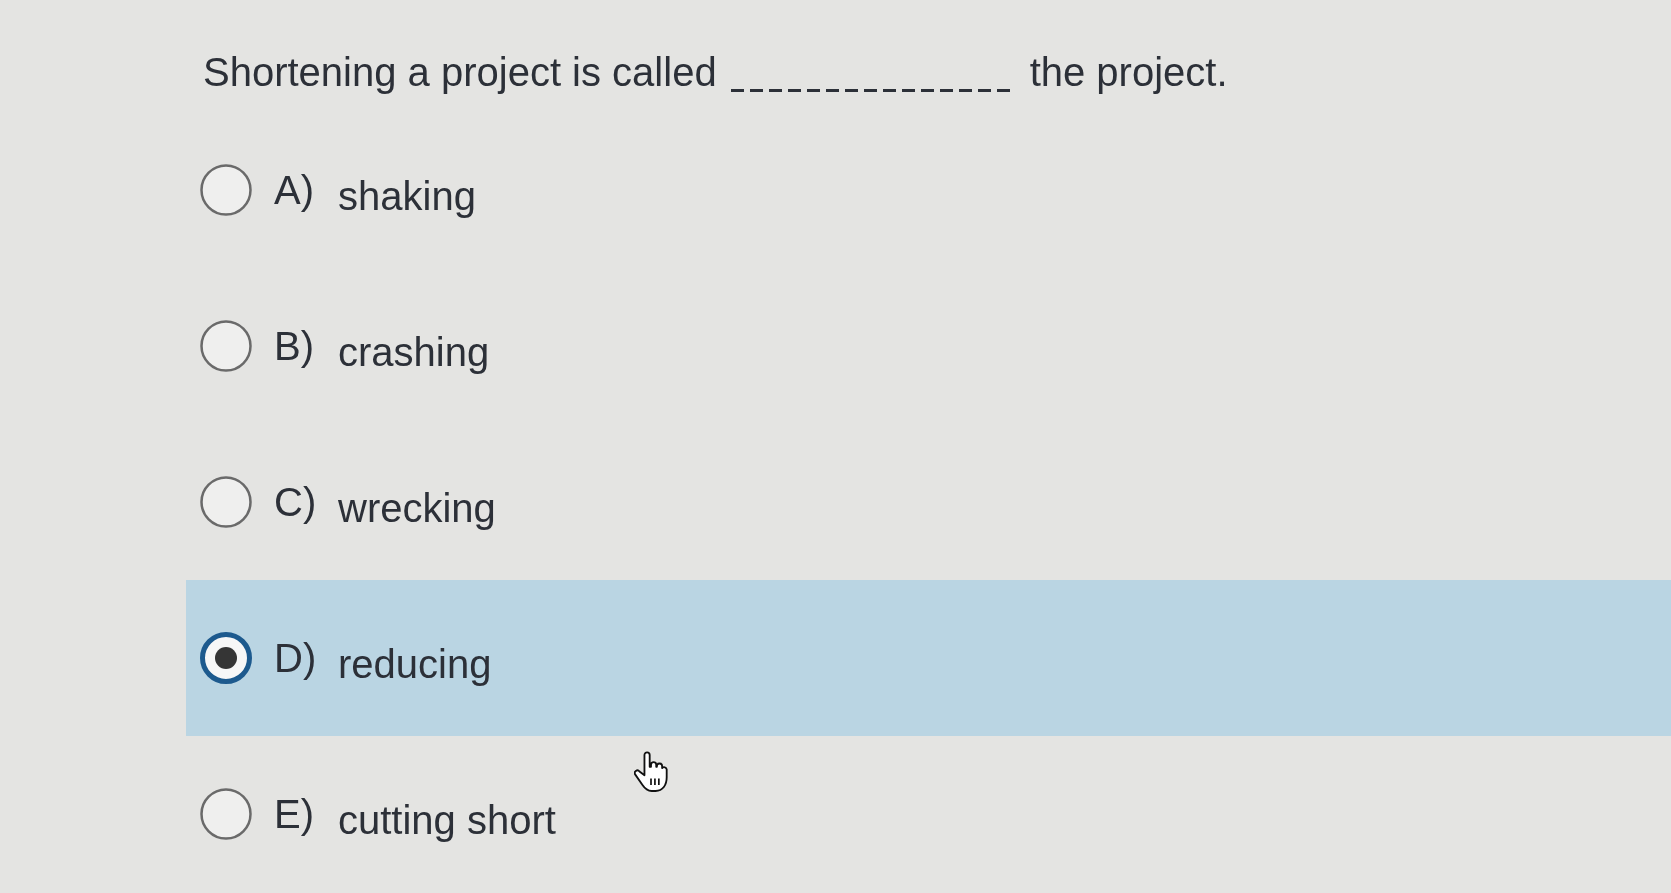 Image resolution: width=1671 pixels, height=893 pixels. What do you see at coordinates (417, 508) in the screenshot?
I see `option-text: wrecking` at bounding box center [417, 508].